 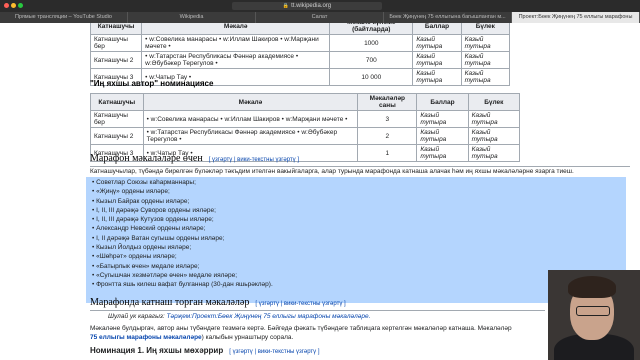 What do you see at coordinates (592, 287) in the screenshot?
I see `webcam-person-hair` at bounding box center [592, 287].